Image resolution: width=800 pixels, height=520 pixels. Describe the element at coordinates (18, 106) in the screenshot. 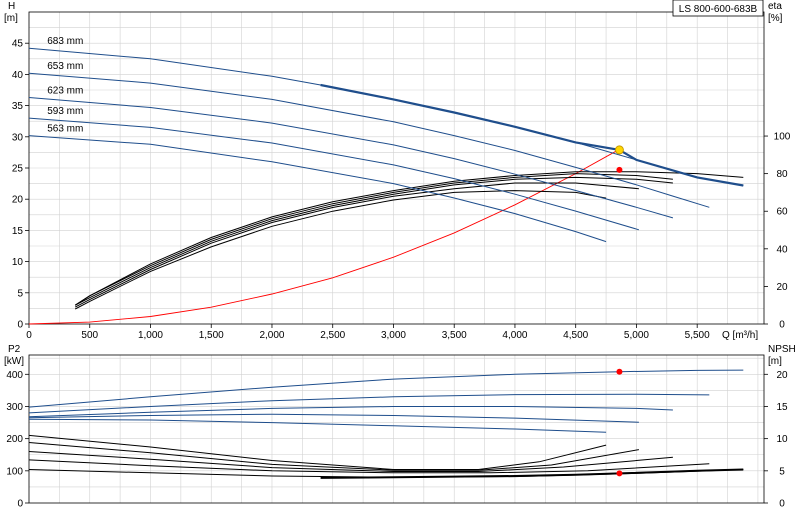

I see `y-left-tick-label: 35` at that location.